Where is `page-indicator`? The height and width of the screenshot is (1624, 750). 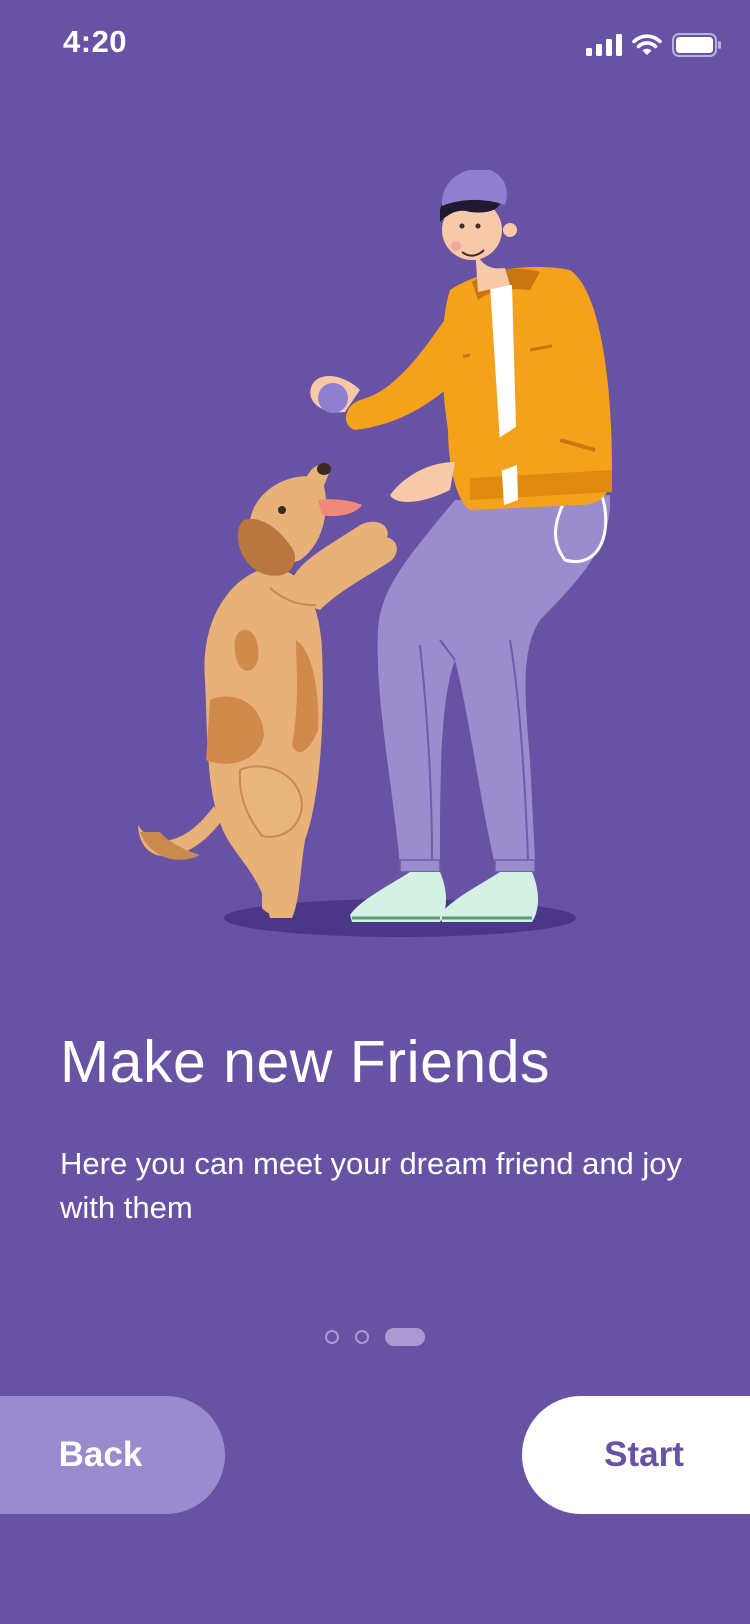
page-indicator is located at coordinates (375, 1337).